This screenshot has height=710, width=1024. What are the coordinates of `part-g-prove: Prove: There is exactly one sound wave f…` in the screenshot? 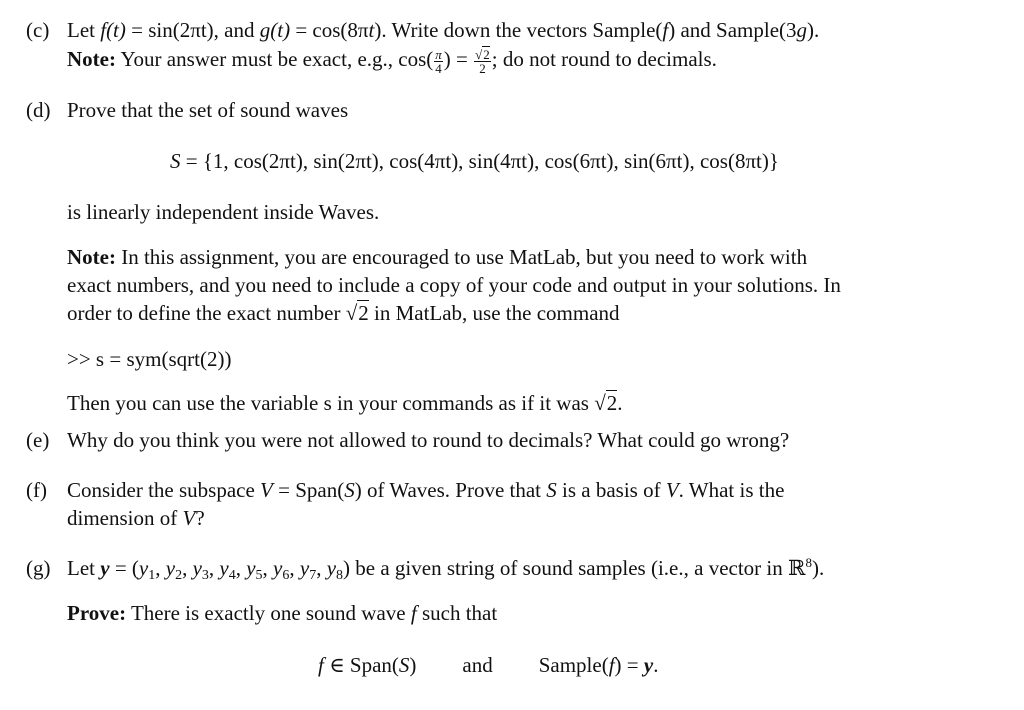 It's located at (282, 613).